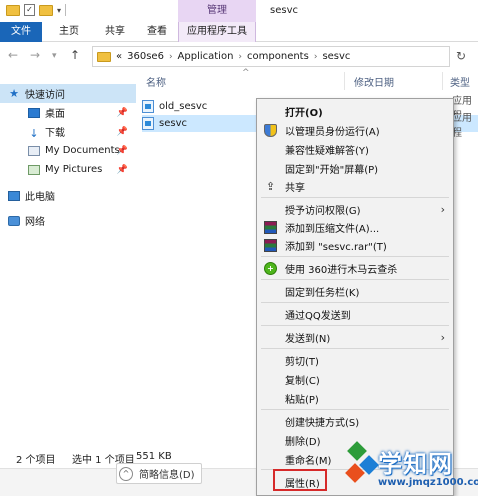 This screenshot has height=496, width=478. What do you see at coordinates (34, 112) in the screenshot?
I see `desktop-icon` at bounding box center [34, 112].